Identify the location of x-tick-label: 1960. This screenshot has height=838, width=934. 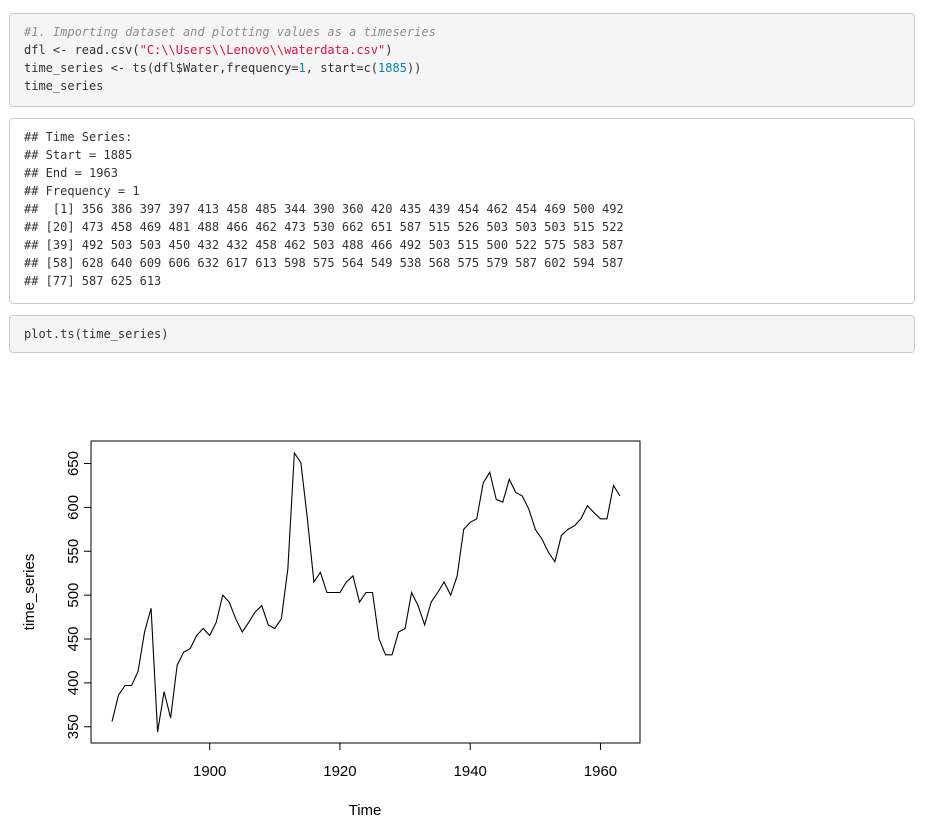
(600, 771).